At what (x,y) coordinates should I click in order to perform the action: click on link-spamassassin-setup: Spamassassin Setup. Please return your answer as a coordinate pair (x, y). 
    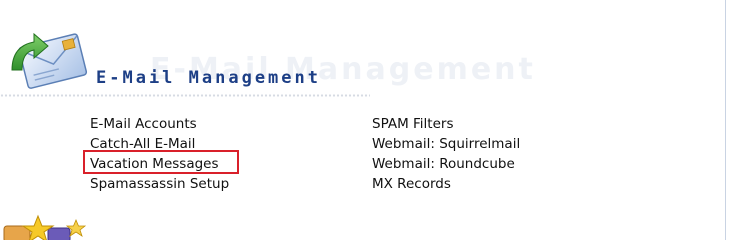
    Looking at the image, I should click on (159, 184).